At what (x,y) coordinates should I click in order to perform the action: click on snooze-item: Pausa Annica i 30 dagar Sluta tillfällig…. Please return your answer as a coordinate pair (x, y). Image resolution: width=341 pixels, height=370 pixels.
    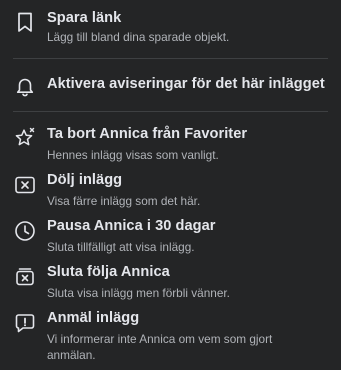
    Looking at the image, I should click on (170, 234).